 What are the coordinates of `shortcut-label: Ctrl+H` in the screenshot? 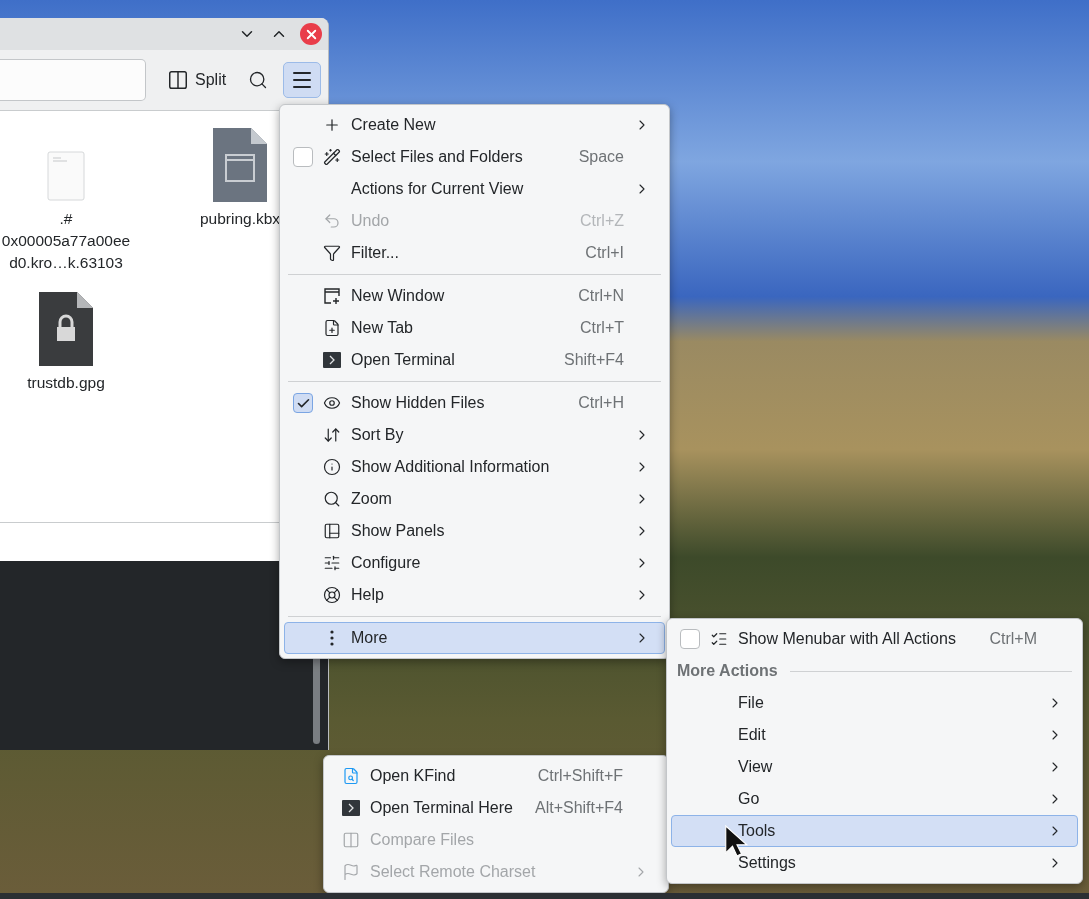 It's located at (601, 403).